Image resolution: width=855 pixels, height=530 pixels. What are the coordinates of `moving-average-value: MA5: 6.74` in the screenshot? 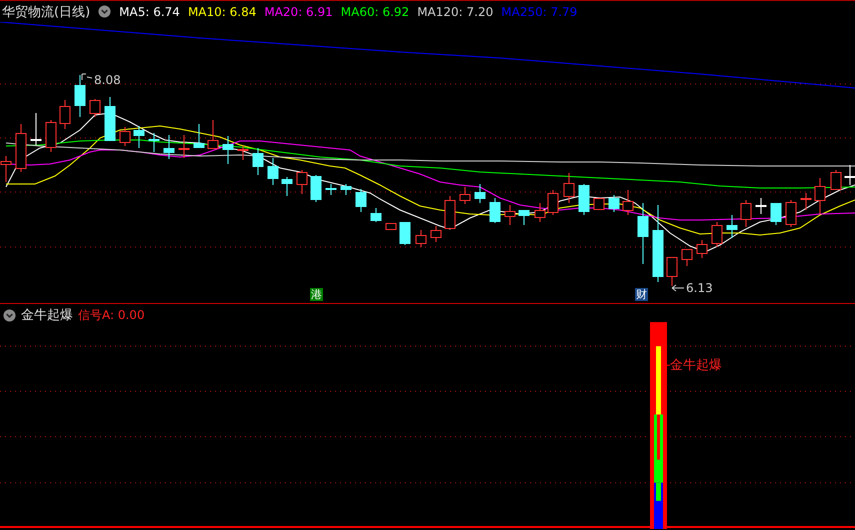 It's located at (149, 11).